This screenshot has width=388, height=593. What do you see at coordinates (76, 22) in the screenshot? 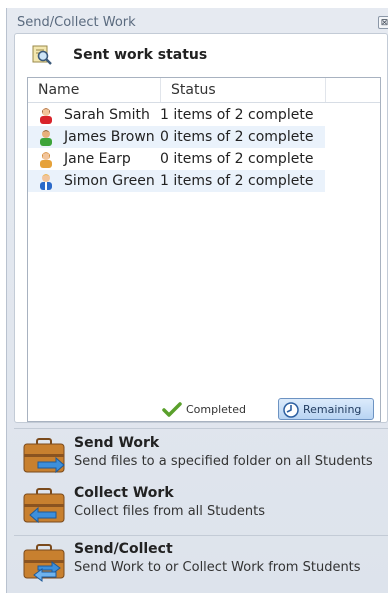
I see `panel-title: Send/Collect Work` at bounding box center [76, 22].